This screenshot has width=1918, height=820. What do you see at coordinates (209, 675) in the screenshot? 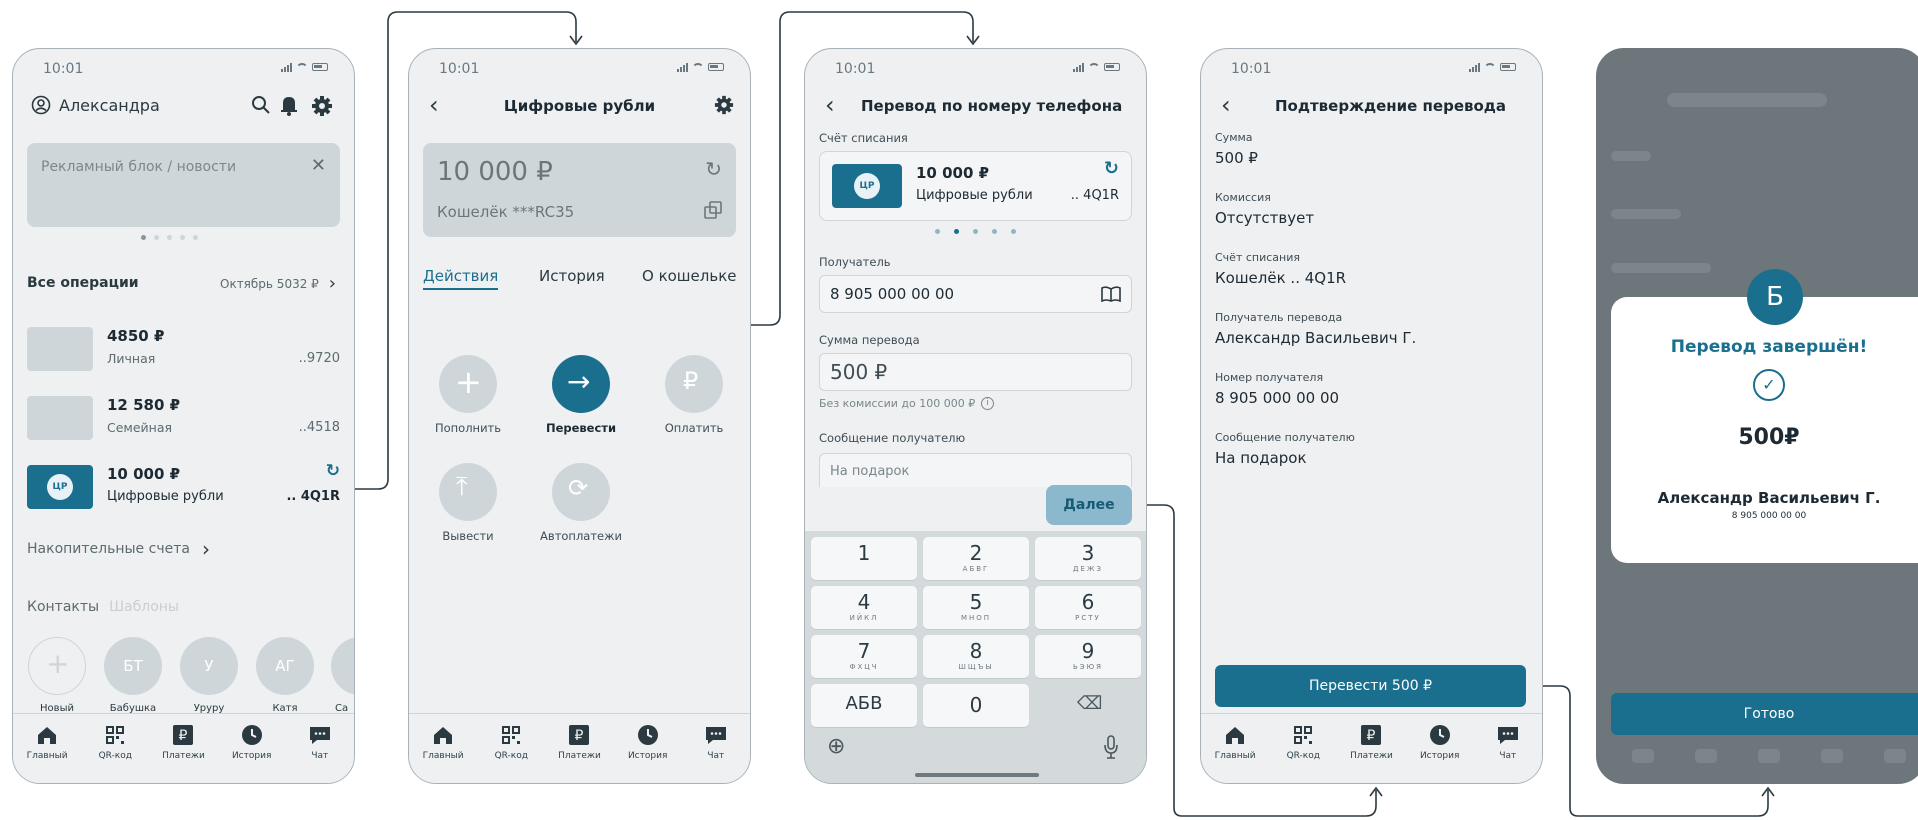
I see `contact-item: У Уруру` at bounding box center [209, 675].